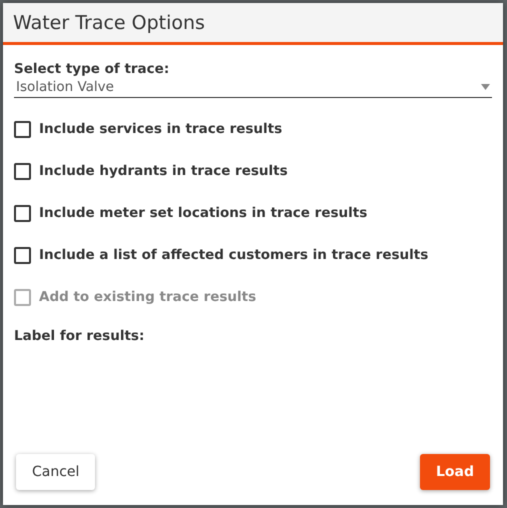  What do you see at coordinates (56, 472) in the screenshot?
I see `cancel-button: Cancel` at bounding box center [56, 472].